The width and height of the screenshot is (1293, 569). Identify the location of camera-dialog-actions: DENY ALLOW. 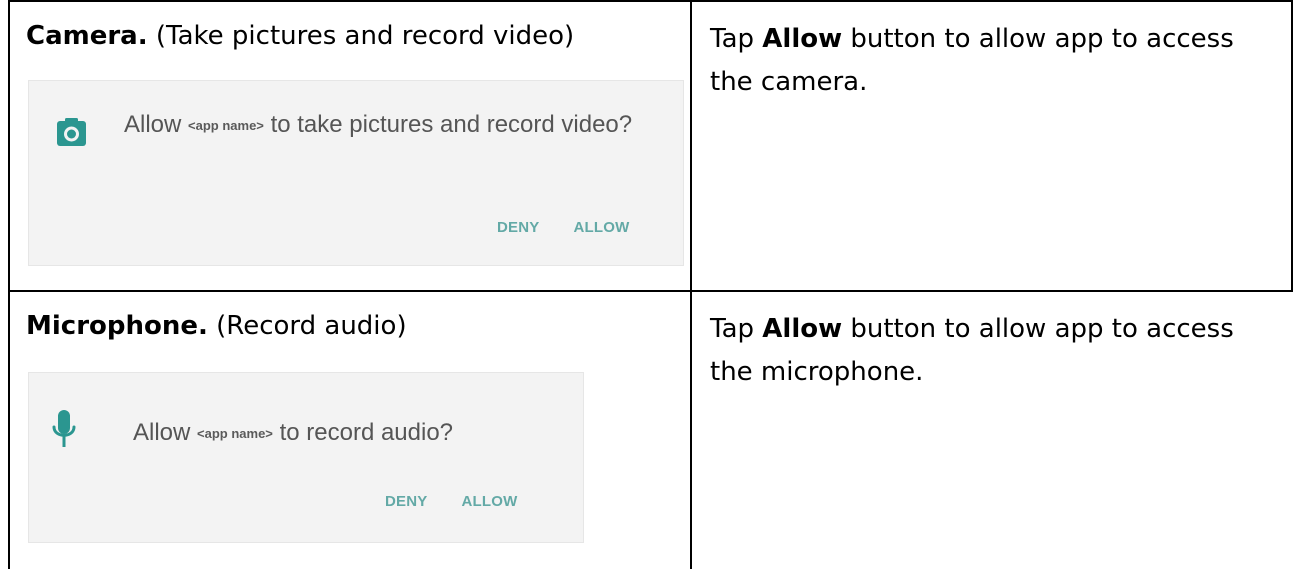
(563, 227).